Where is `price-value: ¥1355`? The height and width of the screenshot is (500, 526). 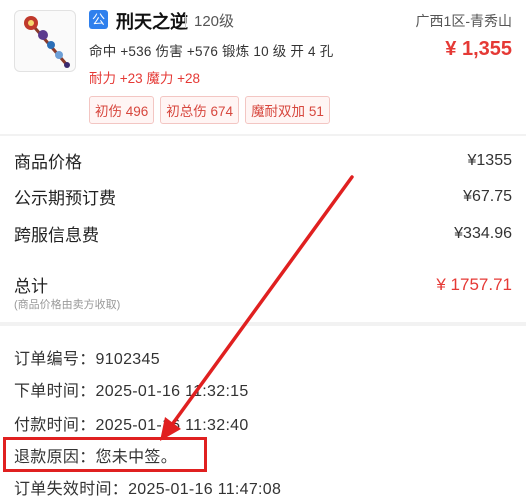 price-value: ¥1355 is located at coordinates (490, 160).